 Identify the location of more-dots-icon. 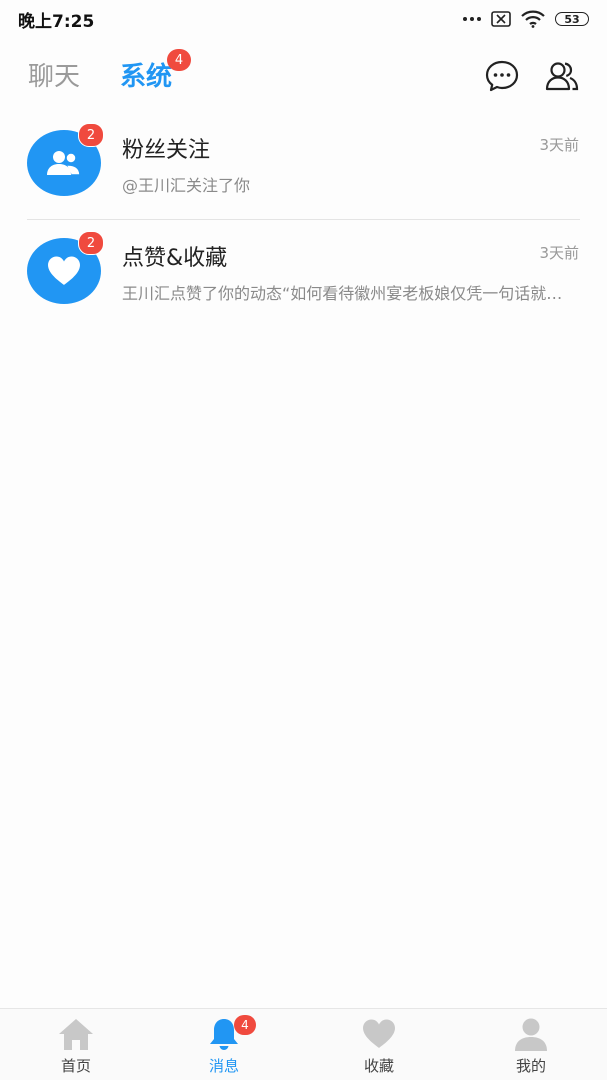
(472, 19).